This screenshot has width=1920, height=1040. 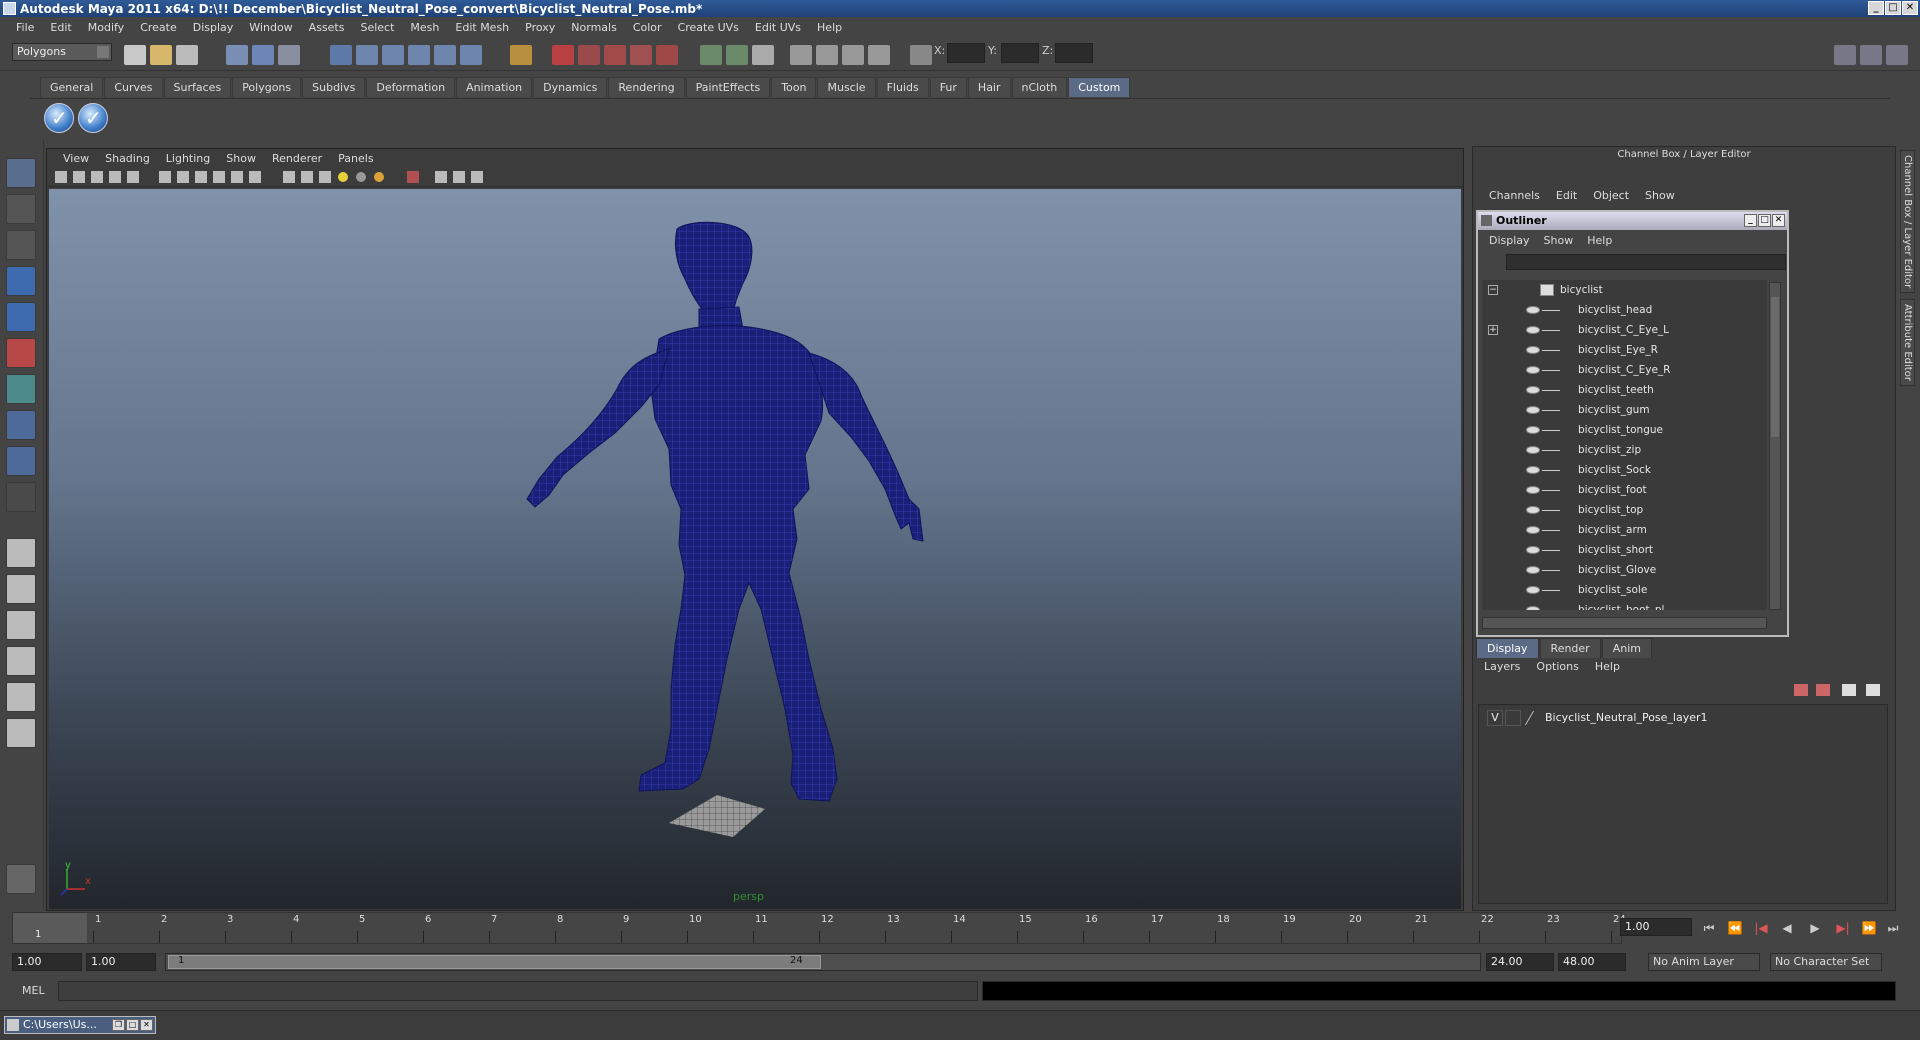 I want to click on absolute-transform-icon, so click(x=921, y=55).